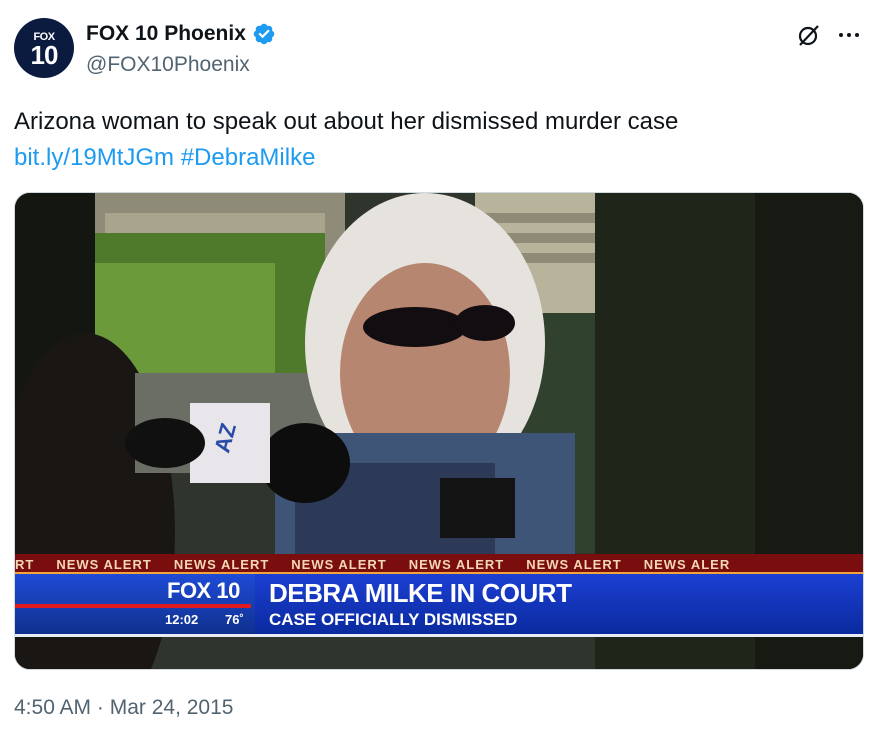 Image resolution: width=878 pixels, height=732 pixels. I want to click on account-name: FOX 10 Phoenix, so click(166, 34).